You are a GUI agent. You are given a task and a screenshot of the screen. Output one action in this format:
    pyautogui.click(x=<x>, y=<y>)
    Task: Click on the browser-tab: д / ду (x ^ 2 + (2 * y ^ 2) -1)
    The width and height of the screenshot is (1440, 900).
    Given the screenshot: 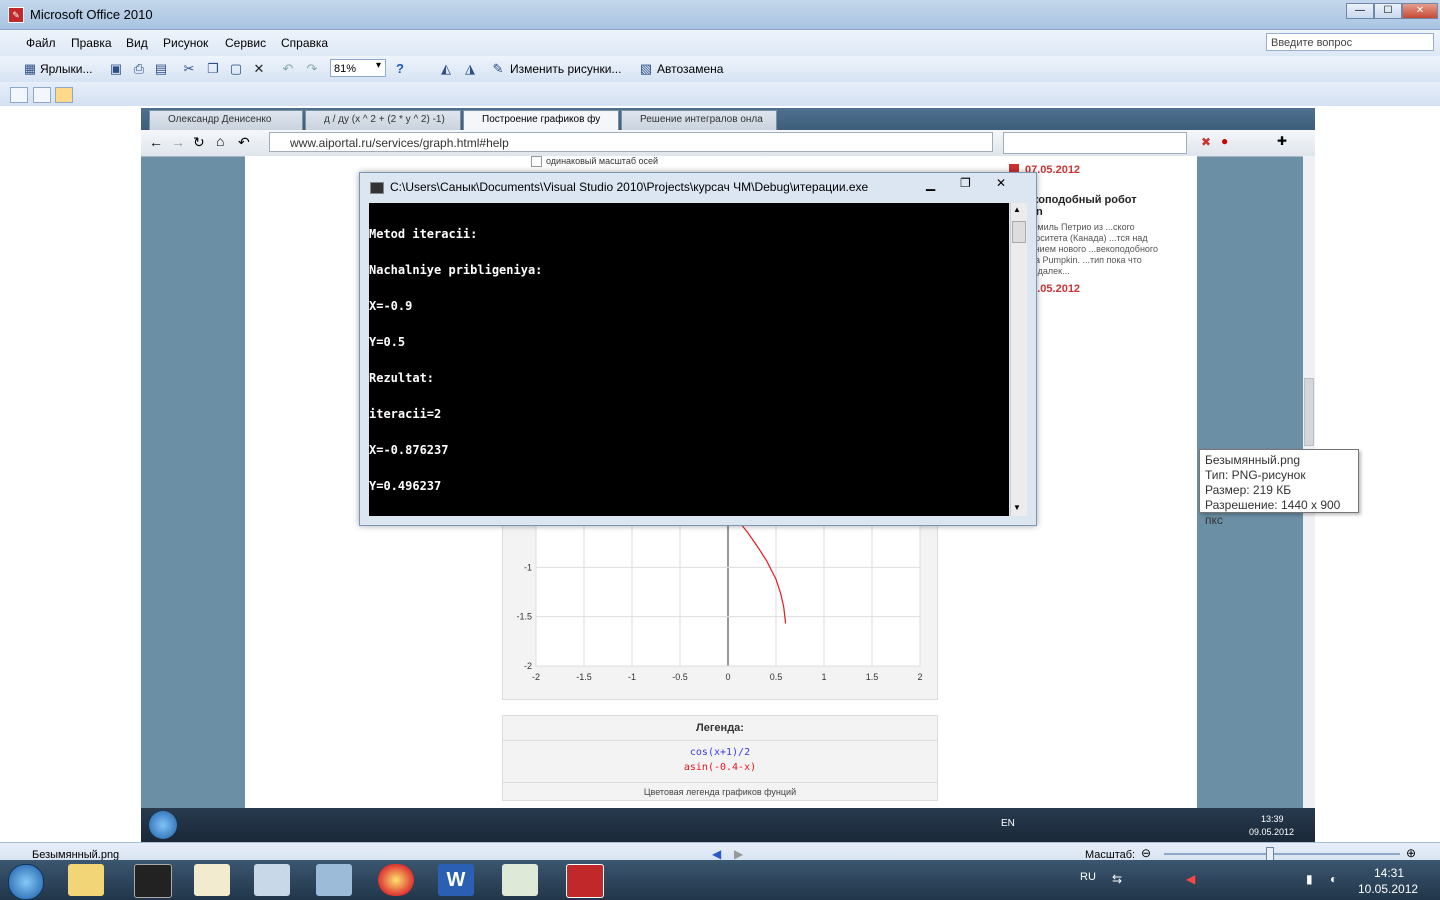 What is the action you would take?
    pyautogui.click(x=383, y=120)
    